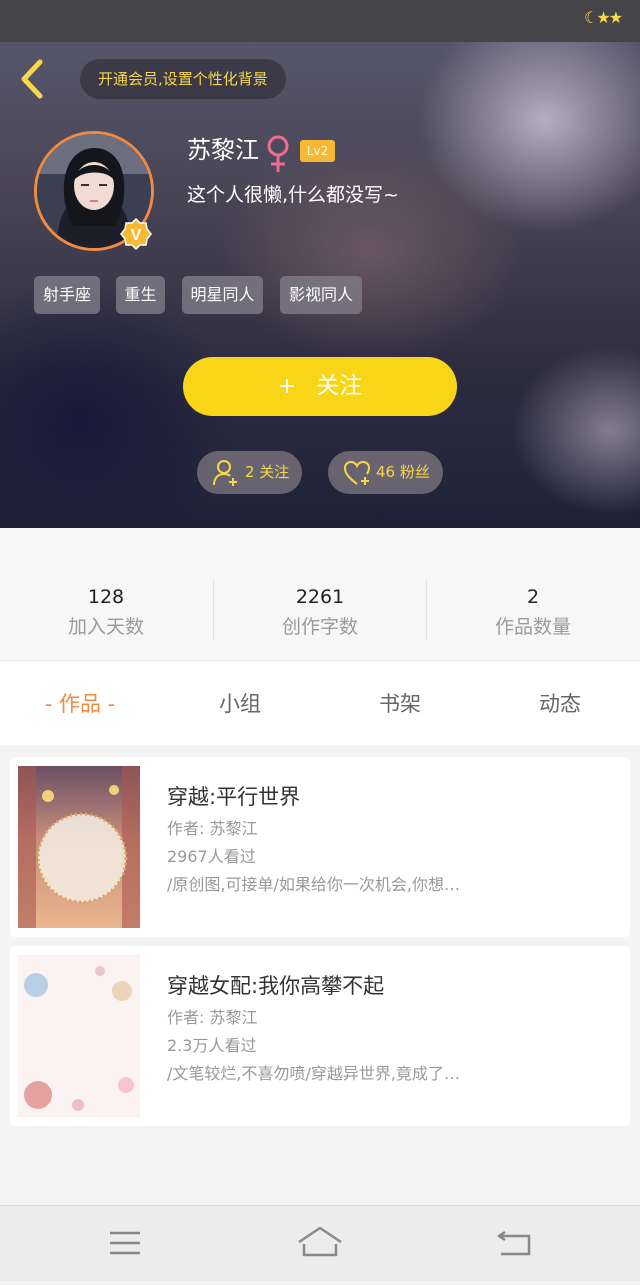 The width and height of the screenshot is (640, 1285). Describe the element at coordinates (287, 386) in the screenshot. I see `plus-icon: +` at that location.